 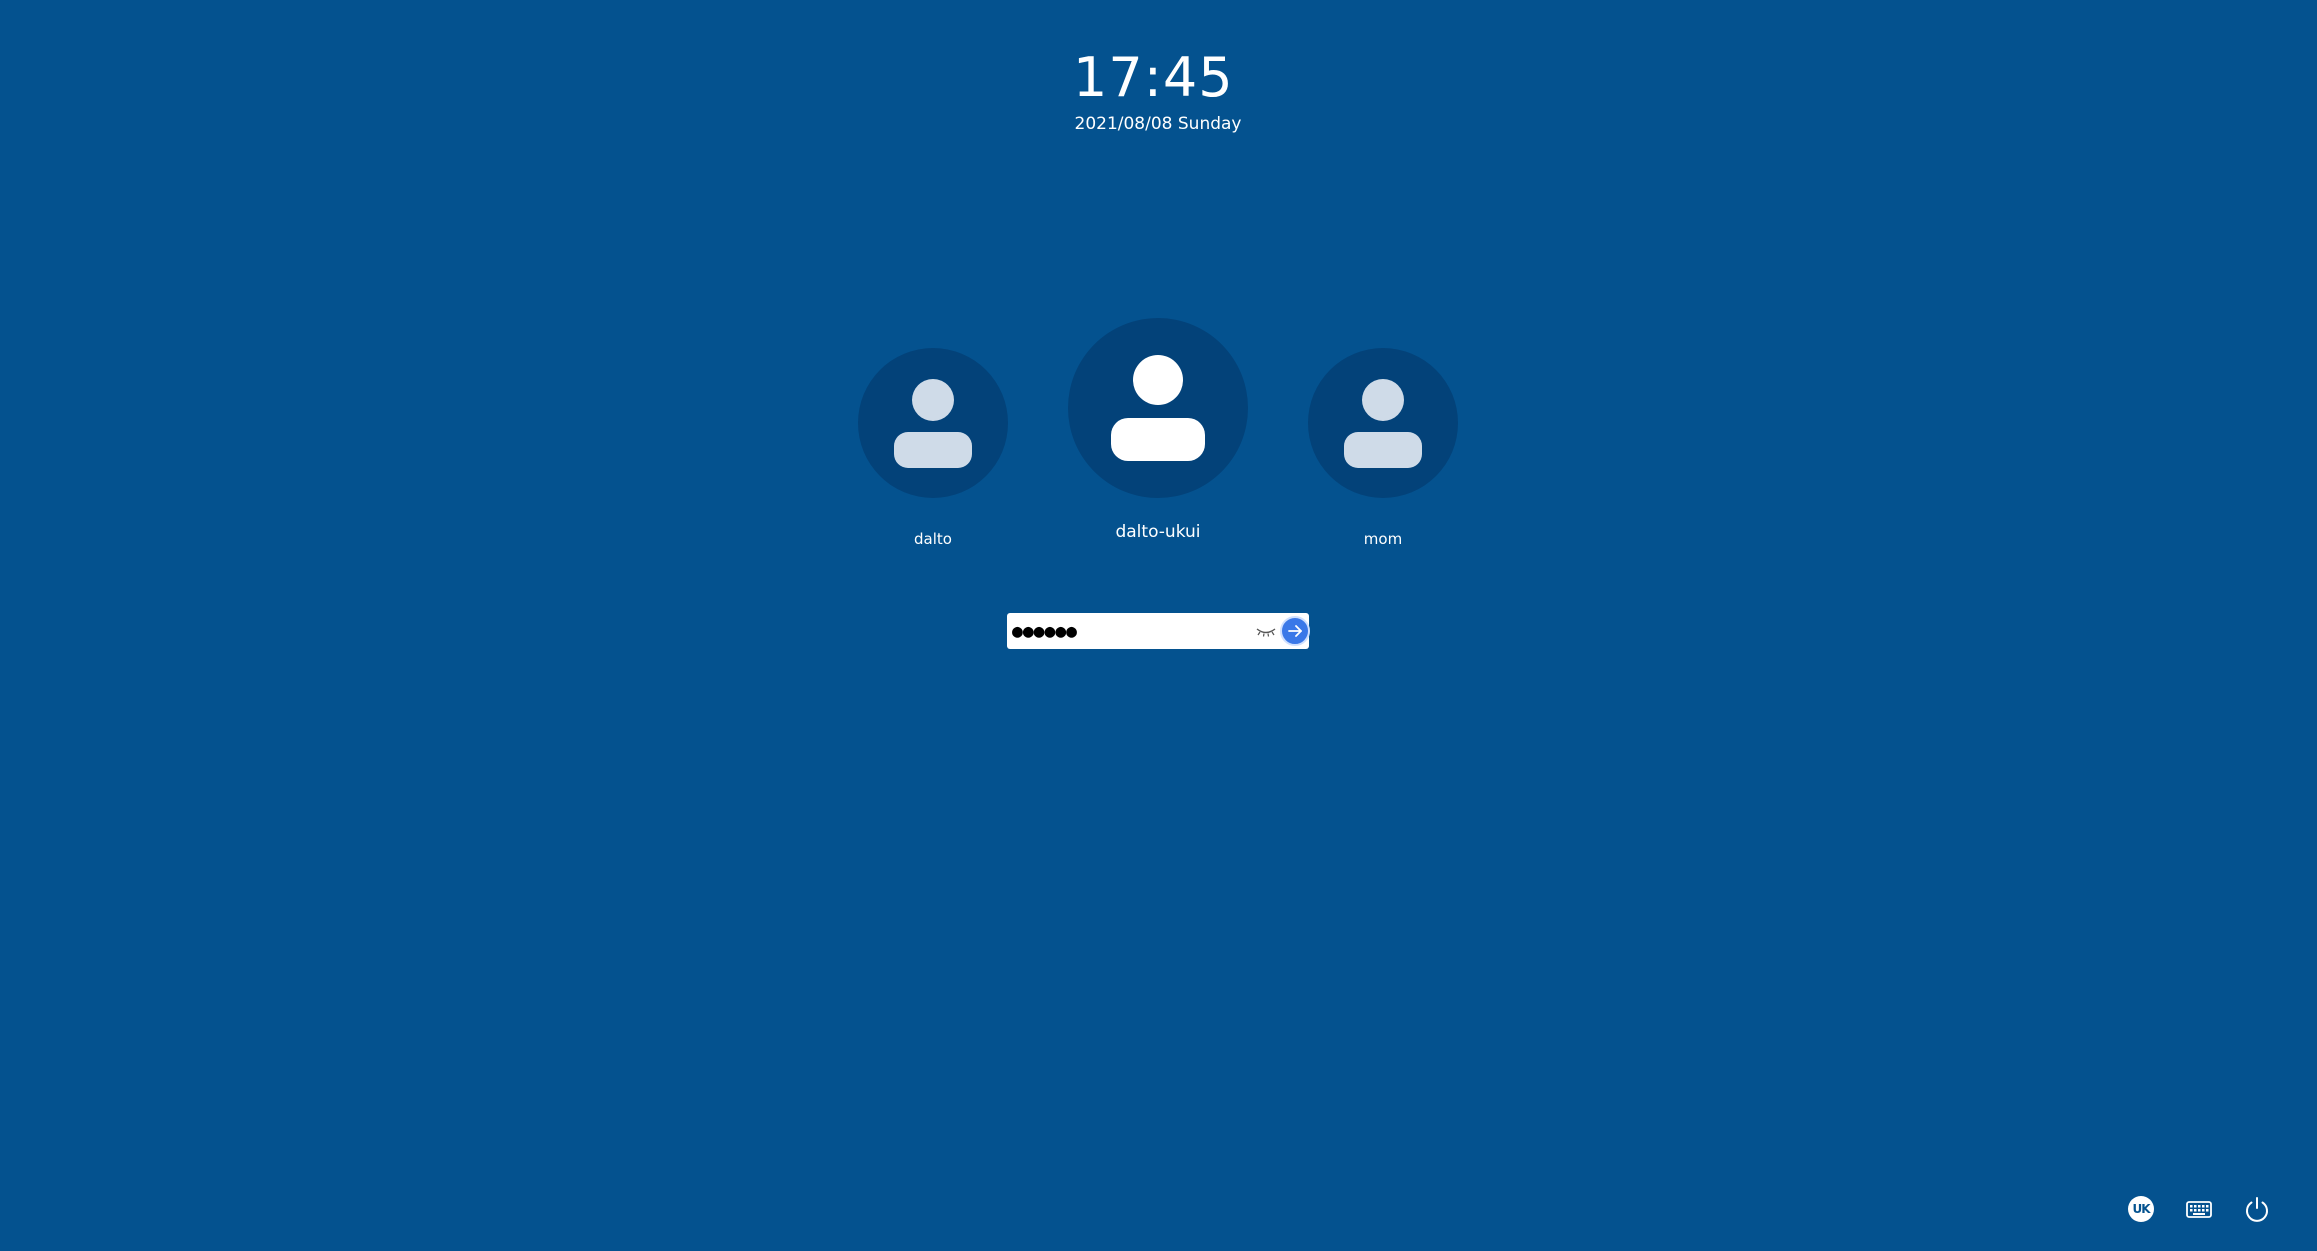 What do you see at coordinates (1383, 539) in the screenshot?
I see `user-name-label: mom` at bounding box center [1383, 539].